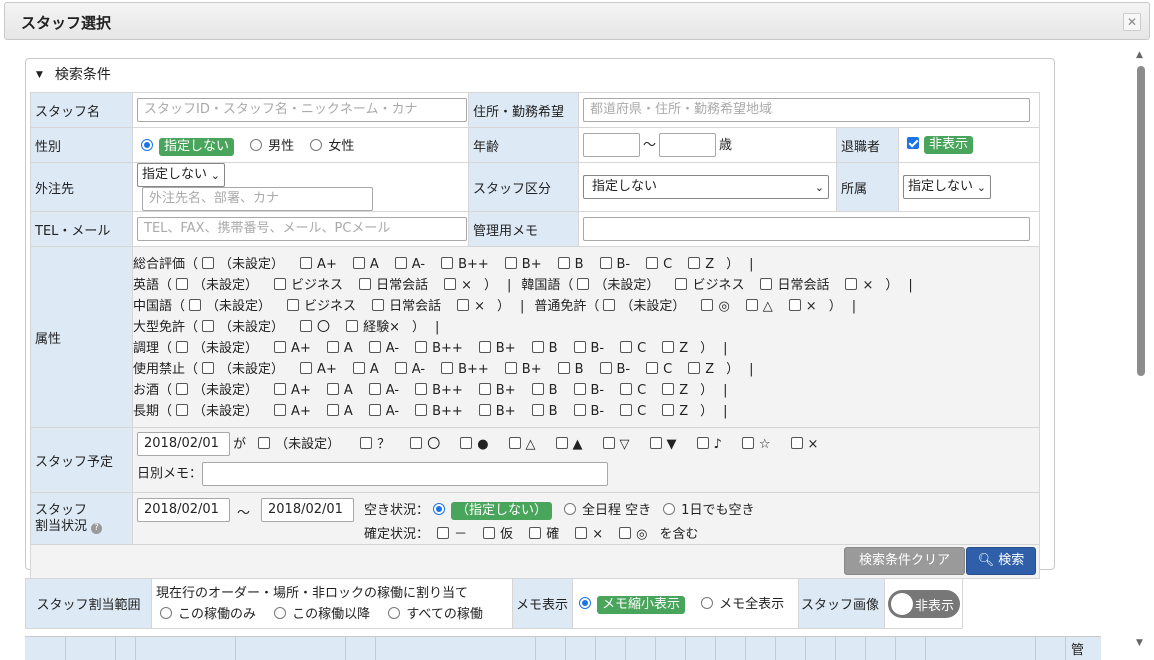 This screenshot has height=660, width=1154. What do you see at coordinates (1001, 561) in the screenshot?
I see `search-button: 🔍︎ 検索` at bounding box center [1001, 561].